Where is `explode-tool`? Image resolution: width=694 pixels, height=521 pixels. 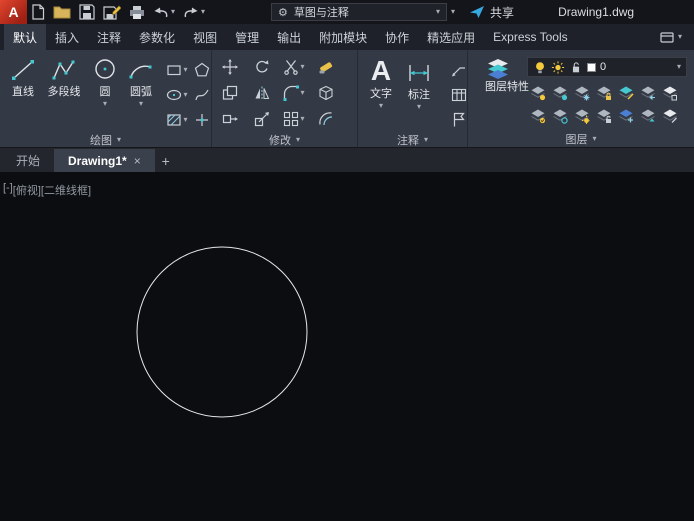
explode-tool is located at coordinates (326, 93).